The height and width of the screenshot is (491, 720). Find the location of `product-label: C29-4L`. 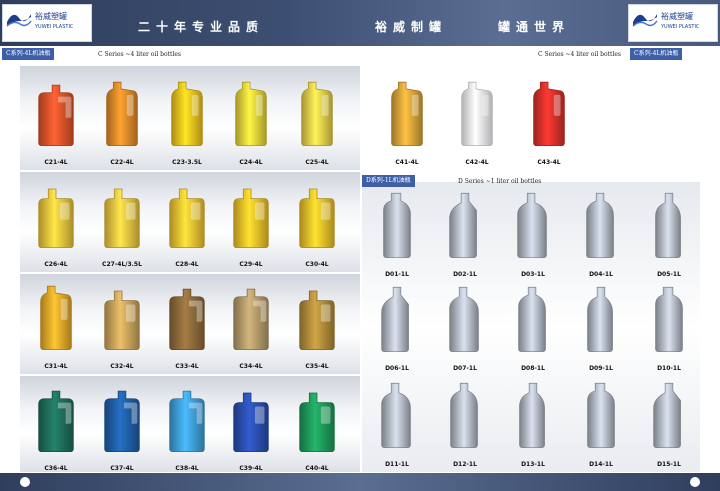

product-label: C29-4L is located at coordinates (251, 264).